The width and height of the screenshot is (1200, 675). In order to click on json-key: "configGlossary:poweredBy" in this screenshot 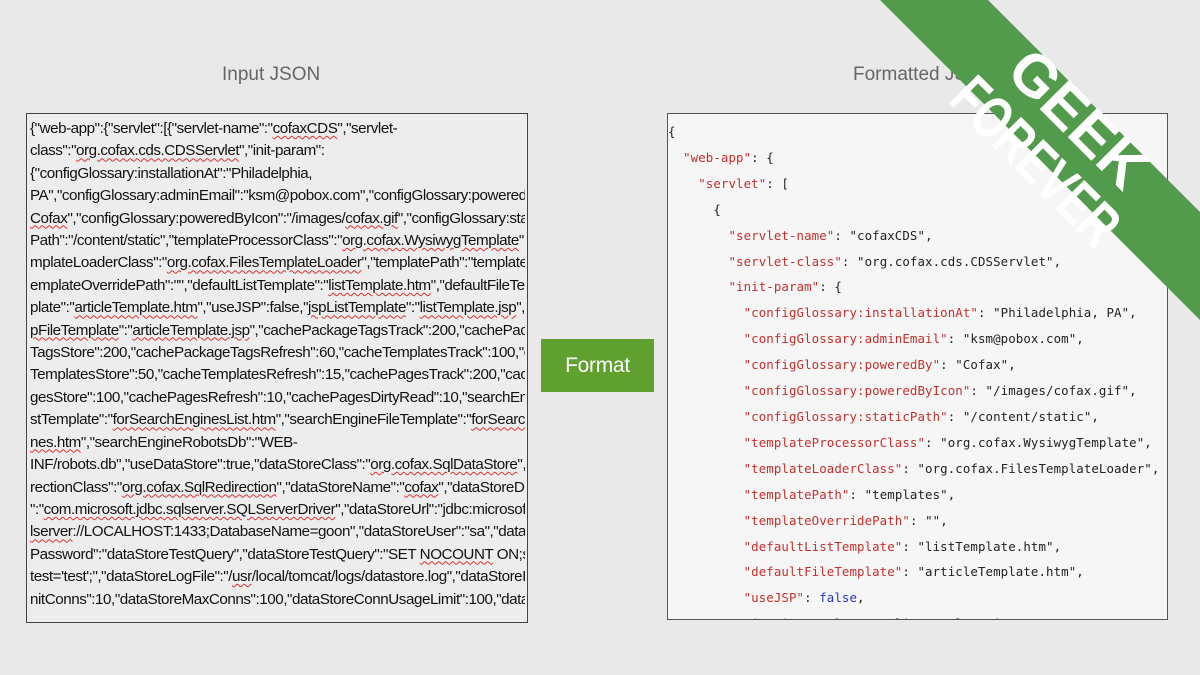, I will do `click(842, 365)`.